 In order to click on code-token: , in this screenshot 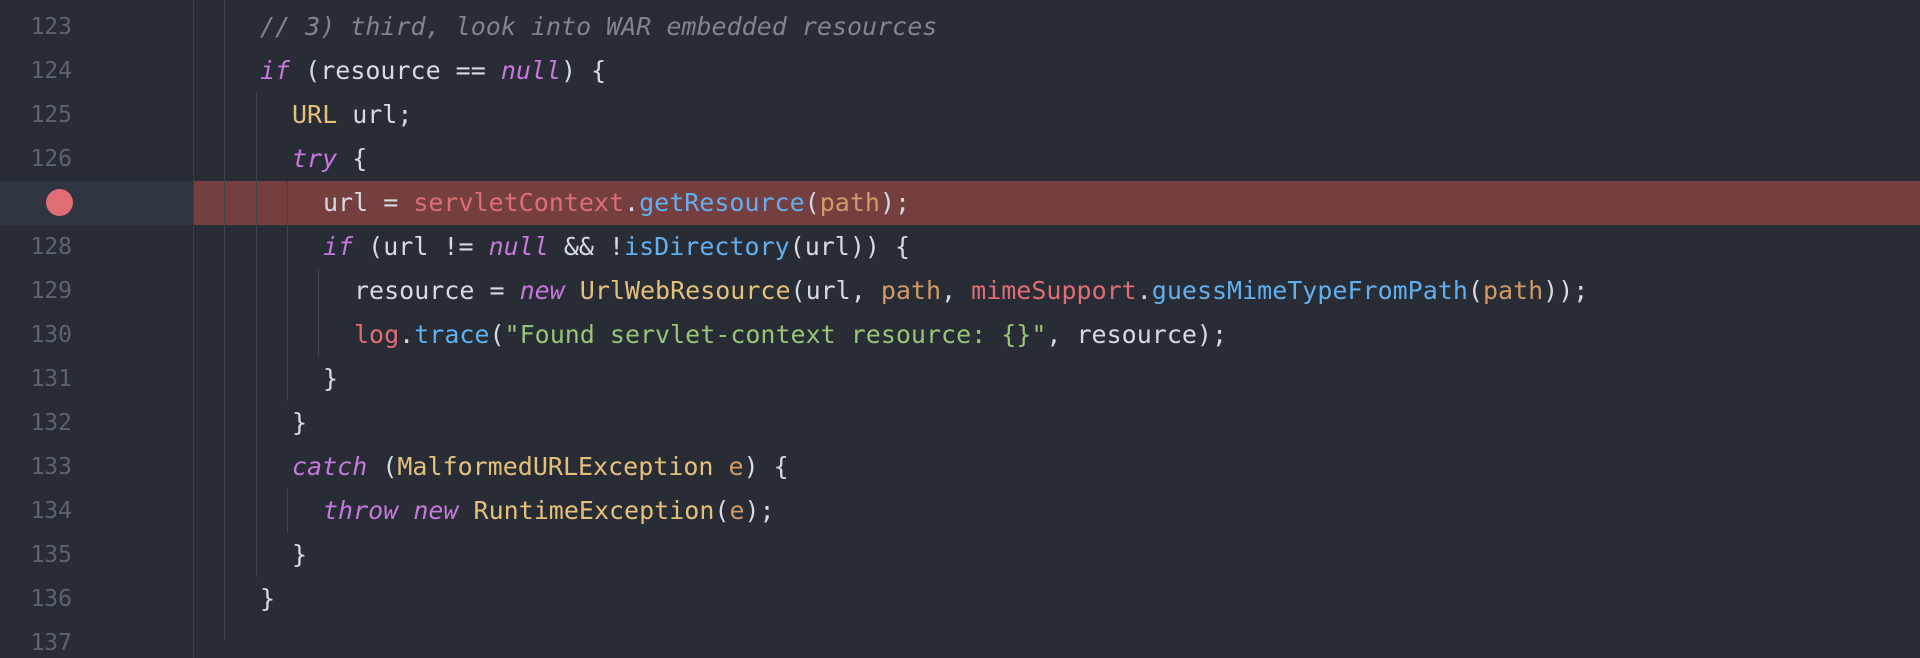, I will do `click(956, 290)`.